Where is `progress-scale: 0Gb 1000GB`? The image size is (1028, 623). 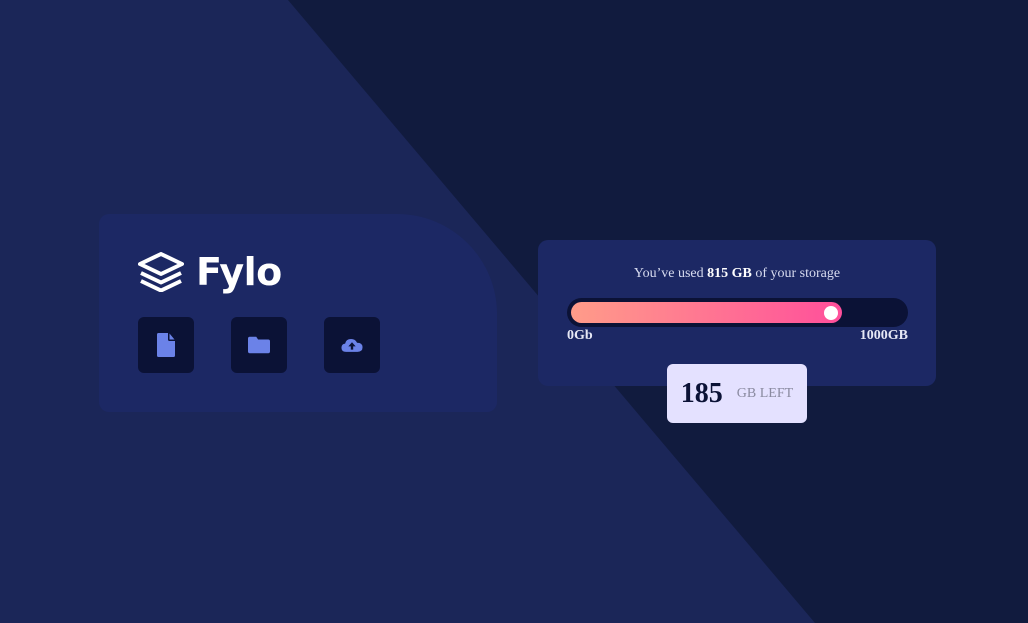
progress-scale: 0Gb 1000GB is located at coordinates (737, 336).